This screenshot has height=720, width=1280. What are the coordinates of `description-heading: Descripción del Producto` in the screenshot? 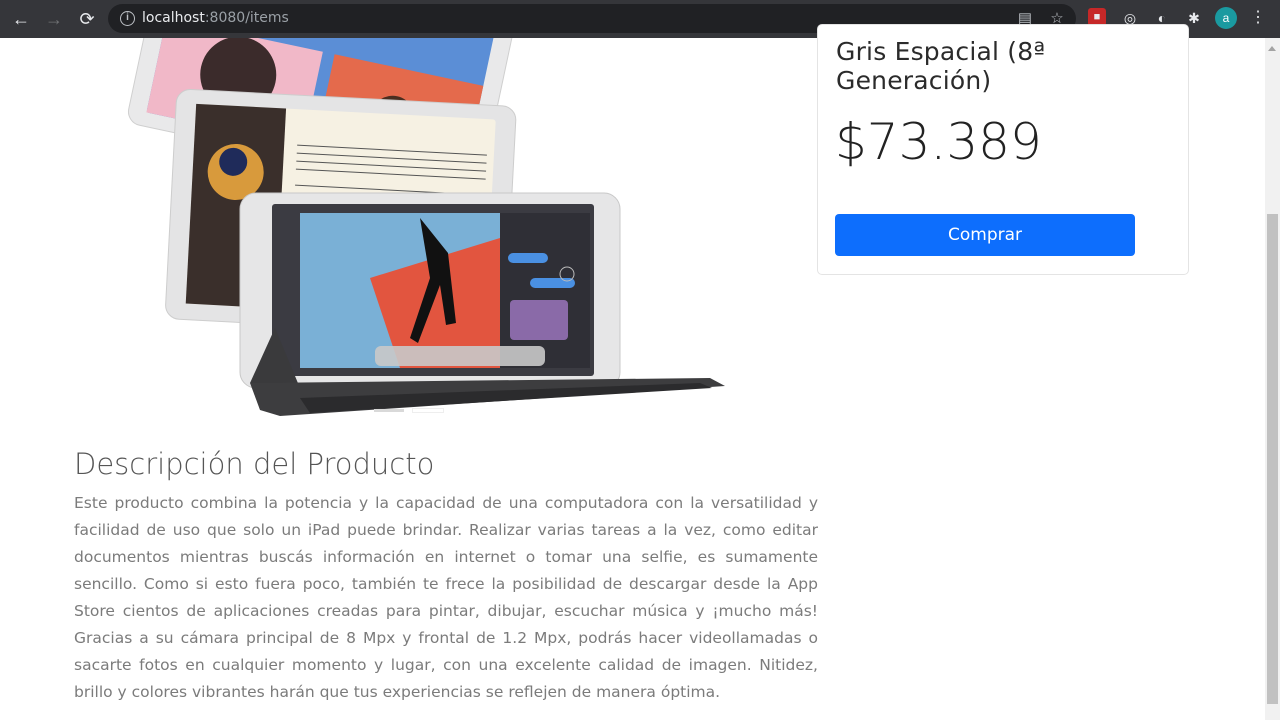 It's located at (254, 464).